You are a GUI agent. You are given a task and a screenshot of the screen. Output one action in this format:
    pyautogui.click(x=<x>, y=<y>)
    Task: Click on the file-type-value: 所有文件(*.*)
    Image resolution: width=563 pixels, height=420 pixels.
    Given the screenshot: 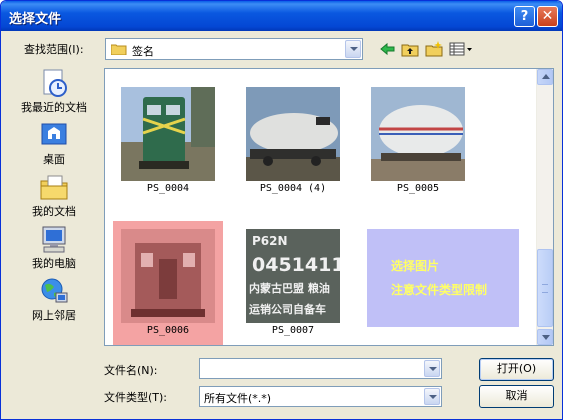 What is the action you would take?
    pyautogui.click(x=238, y=398)
    